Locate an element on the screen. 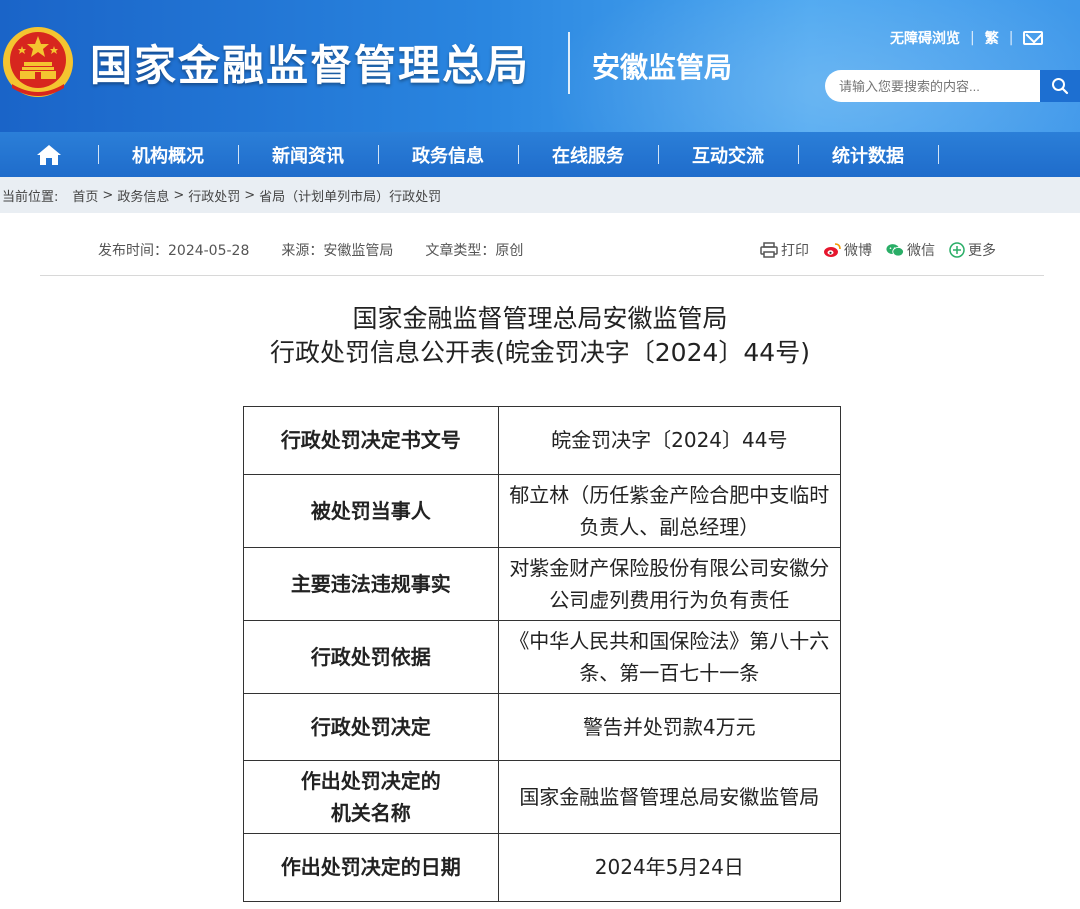 This screenshot has height=909, width=1080. article-meta: 发布时间：2024-05-28 来源：安徽监管局 文章类型：原创 is located at coordinates (310, 250).